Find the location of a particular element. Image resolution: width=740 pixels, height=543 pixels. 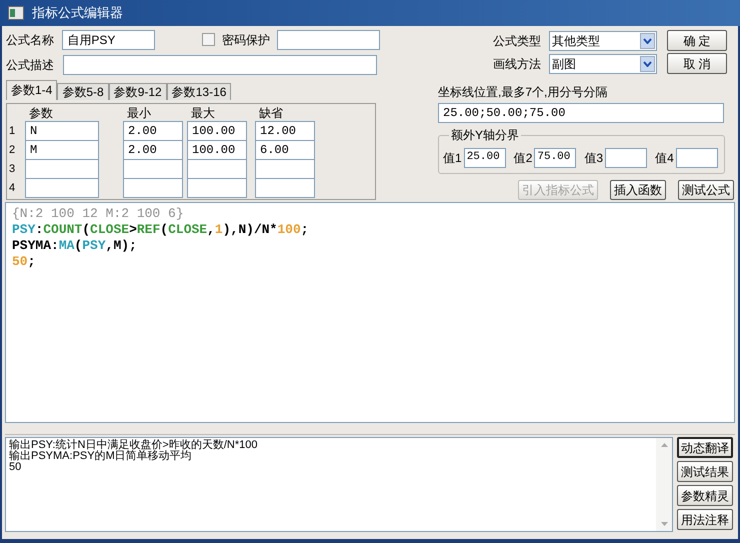

column-header: 最小 is located at coordinates (138, 113).